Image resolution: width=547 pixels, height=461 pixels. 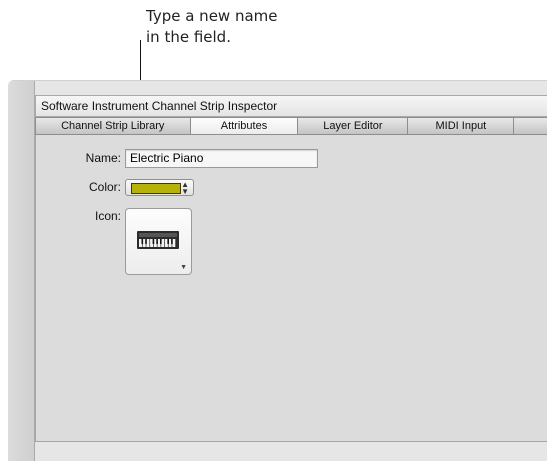 What do you see at coordinates (212, 16) in the screenshot?
I see `callout-line1: Type a new name` at bounding box center [212, 16].